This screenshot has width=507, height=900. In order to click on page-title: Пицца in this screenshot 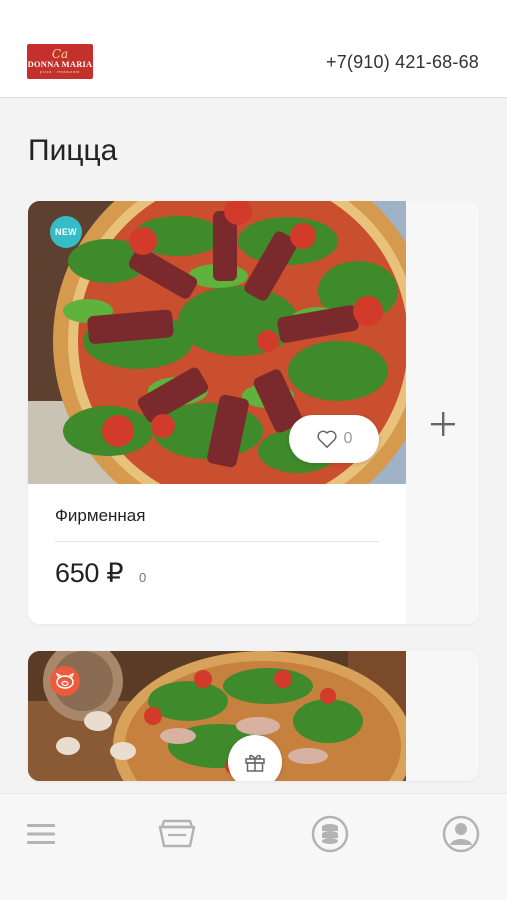, I will do `click(73, 150)`.